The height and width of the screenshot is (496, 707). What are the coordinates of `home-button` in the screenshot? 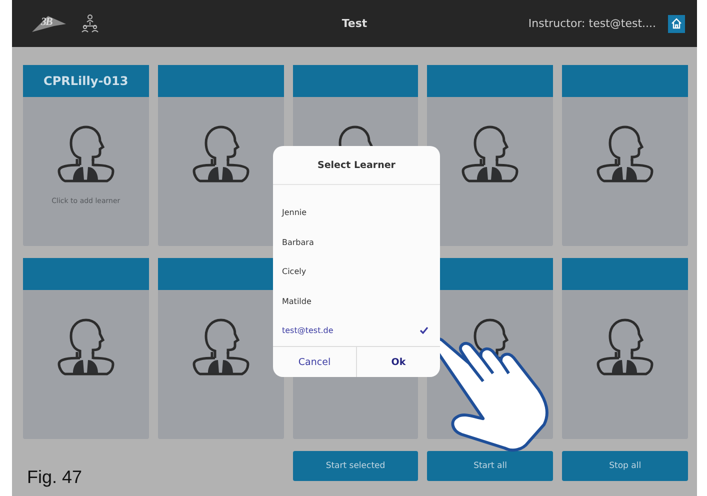 It's located at (676, 23).